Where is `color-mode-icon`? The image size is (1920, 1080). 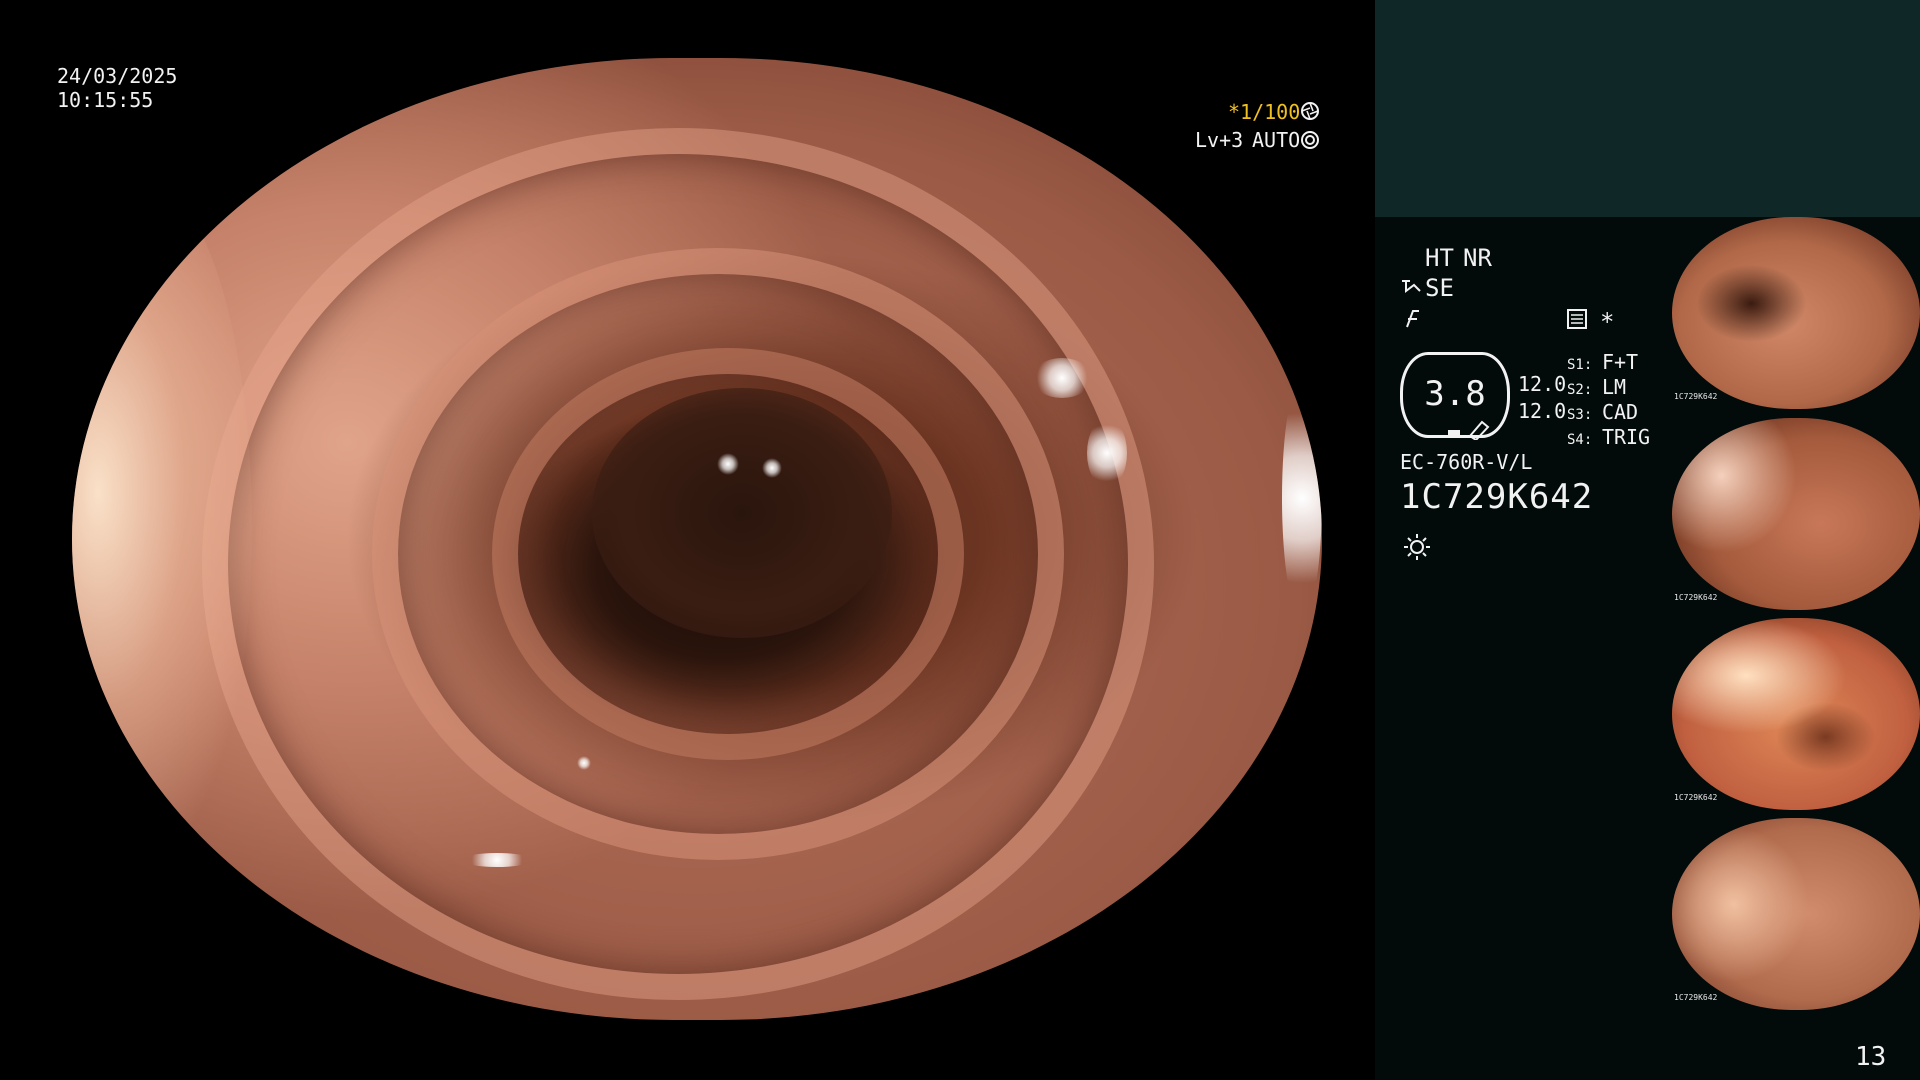
color-mode-icon is located at coordinates (1413, 320).